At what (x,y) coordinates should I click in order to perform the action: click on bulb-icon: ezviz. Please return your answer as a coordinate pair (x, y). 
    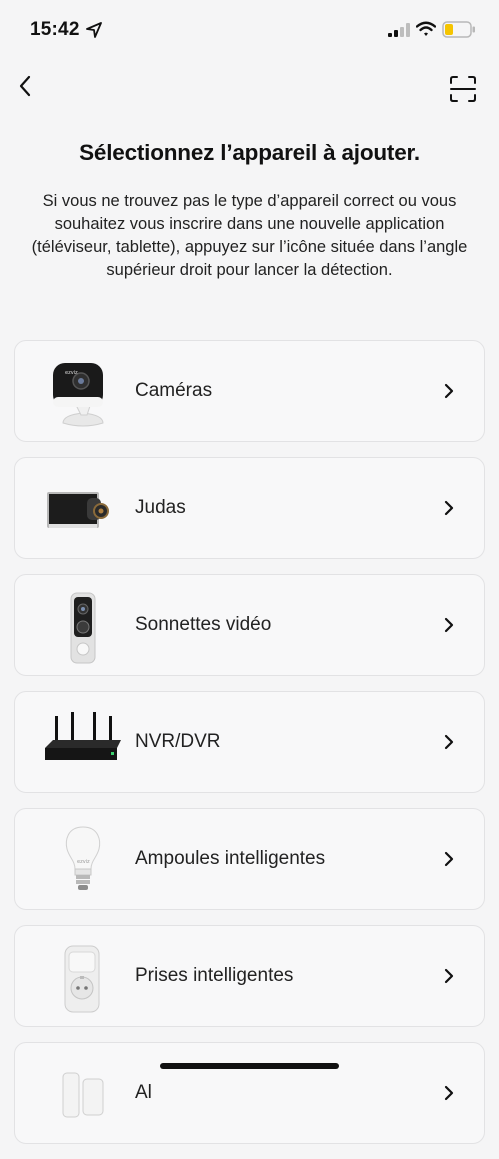
    Looking at the image, I should click on (83, 858).